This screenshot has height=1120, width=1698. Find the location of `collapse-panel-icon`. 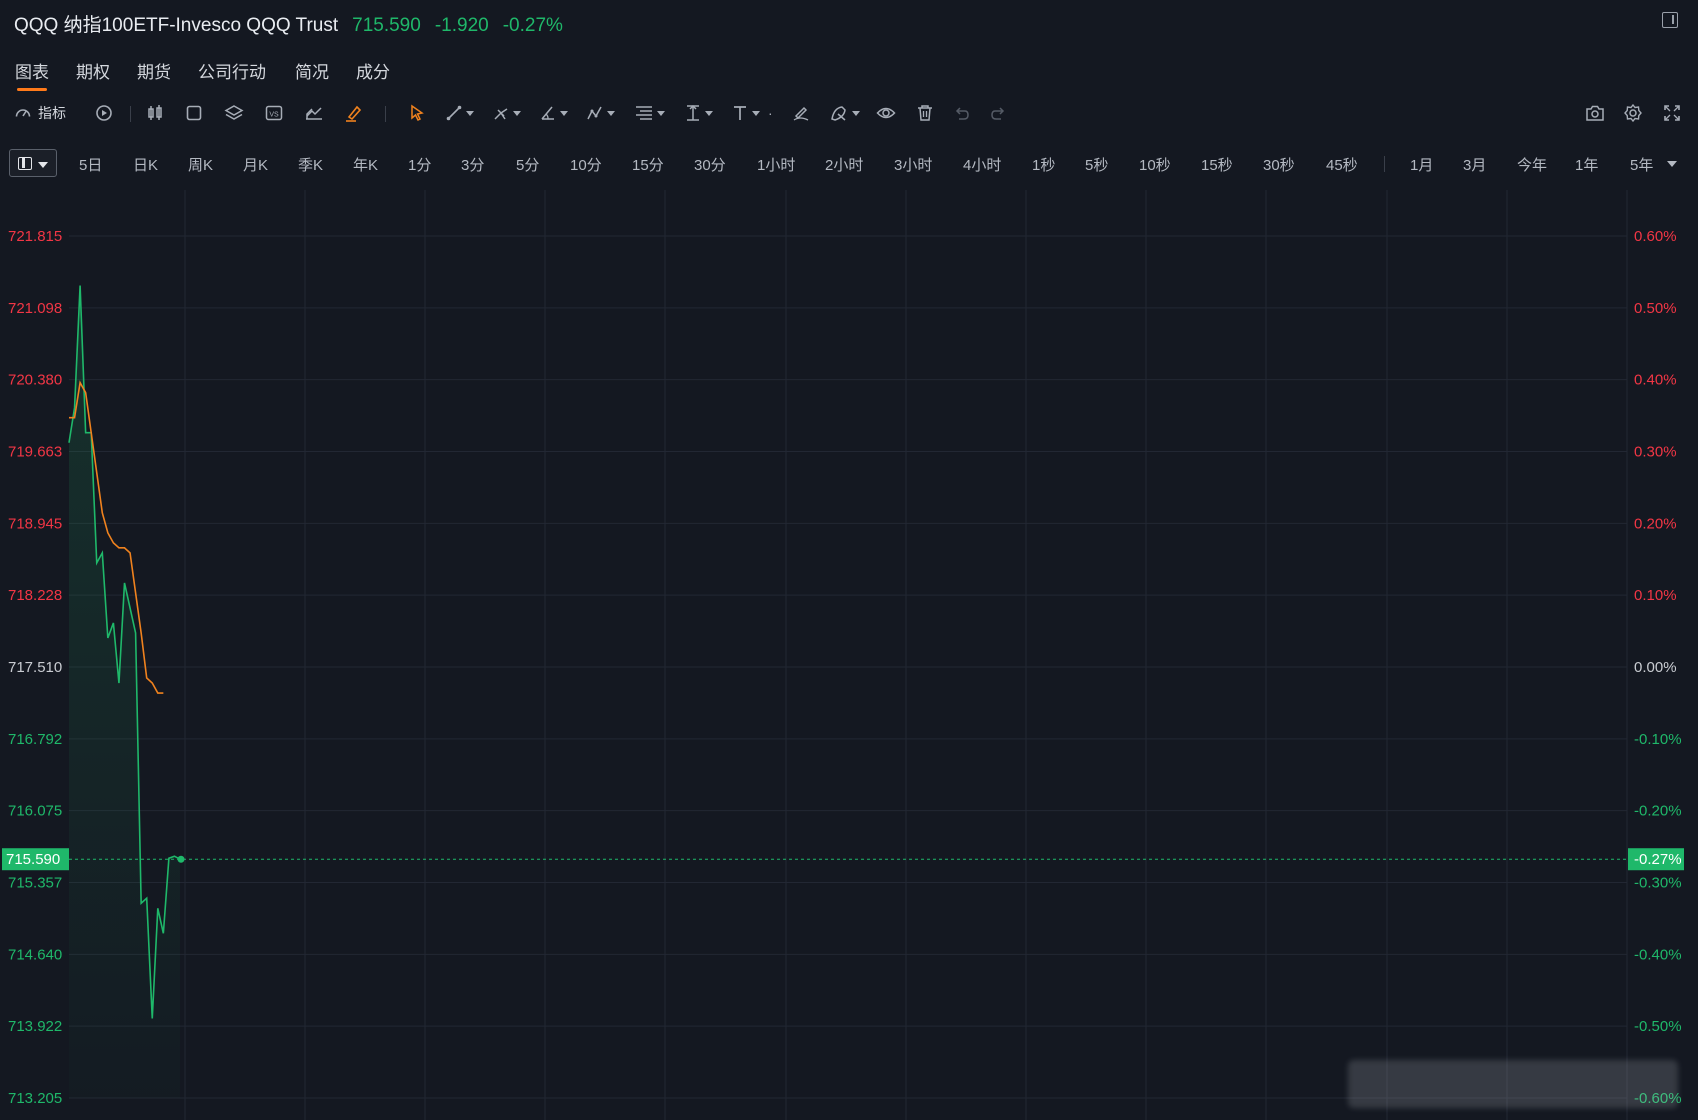

collapse-panel-icon is located at coordinates (1670, 20).